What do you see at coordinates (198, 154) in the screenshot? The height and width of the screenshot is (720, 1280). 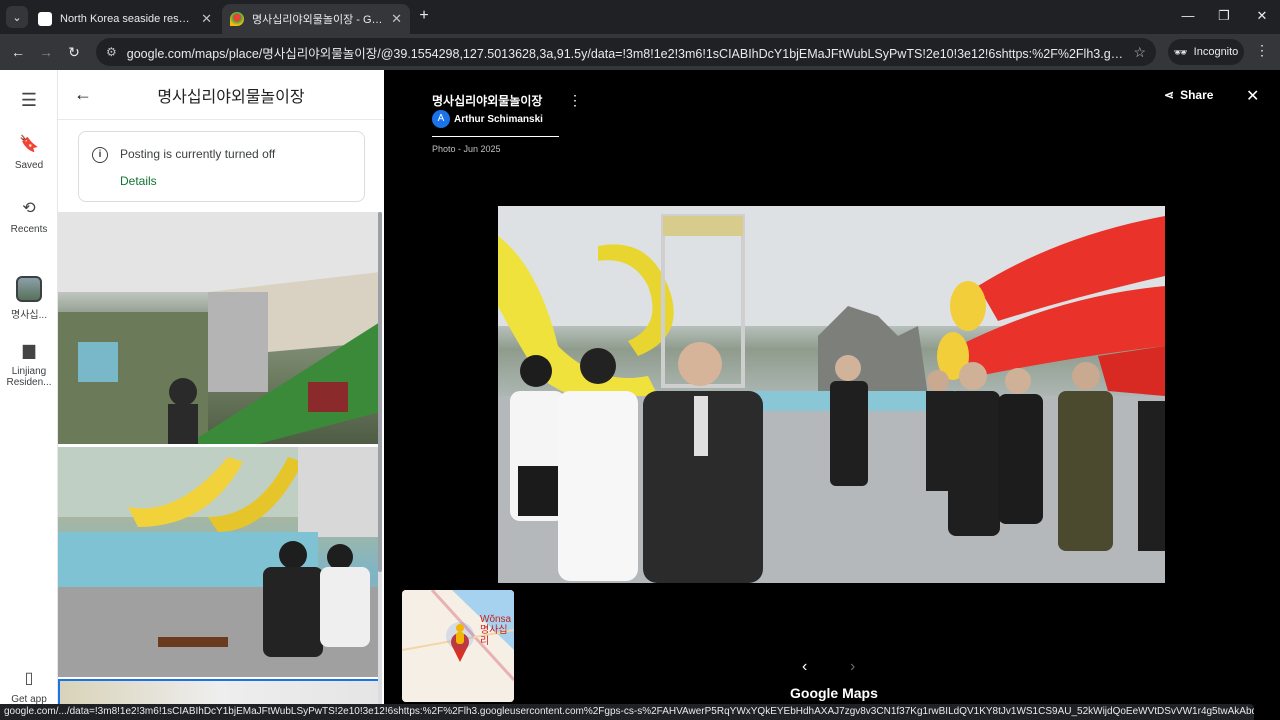 I see `notice-message: Posting is currently turned off` at bounding box center [198, 154].